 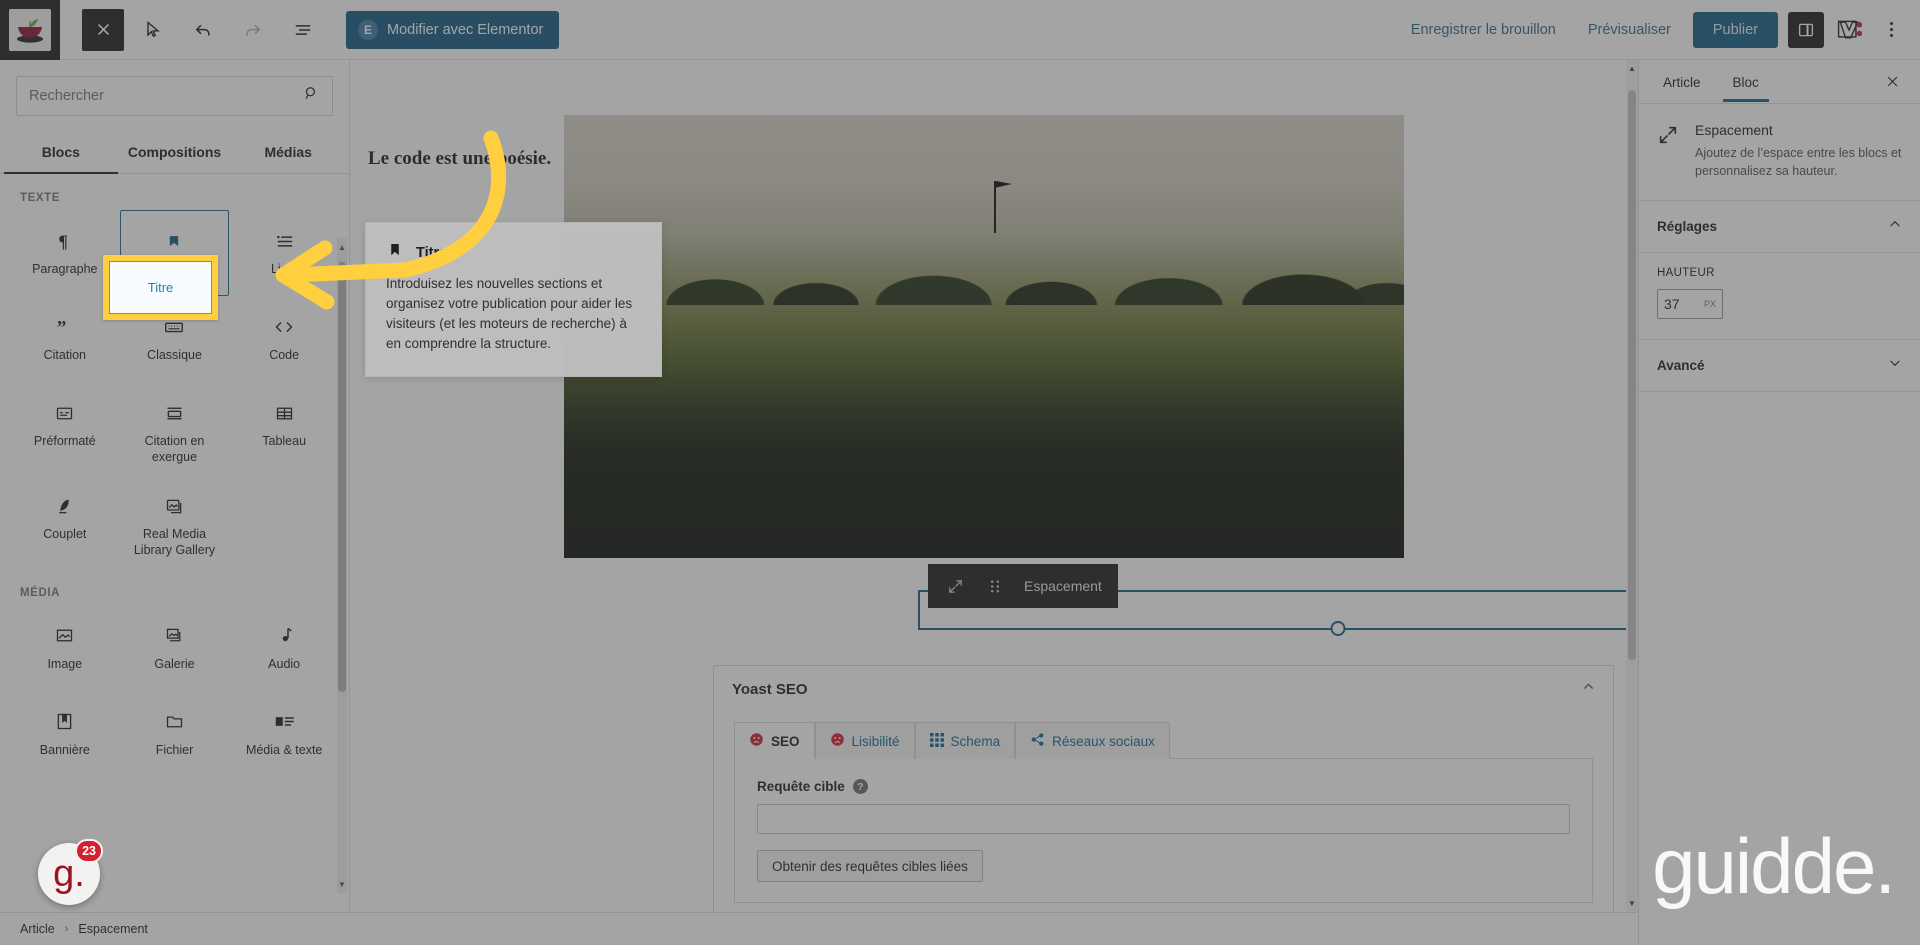 What do you see at coordinates (1023, 586) in the screenshot?
I see `spacer-block-toolbar: Espacement` at bounding box center [1023, 586].